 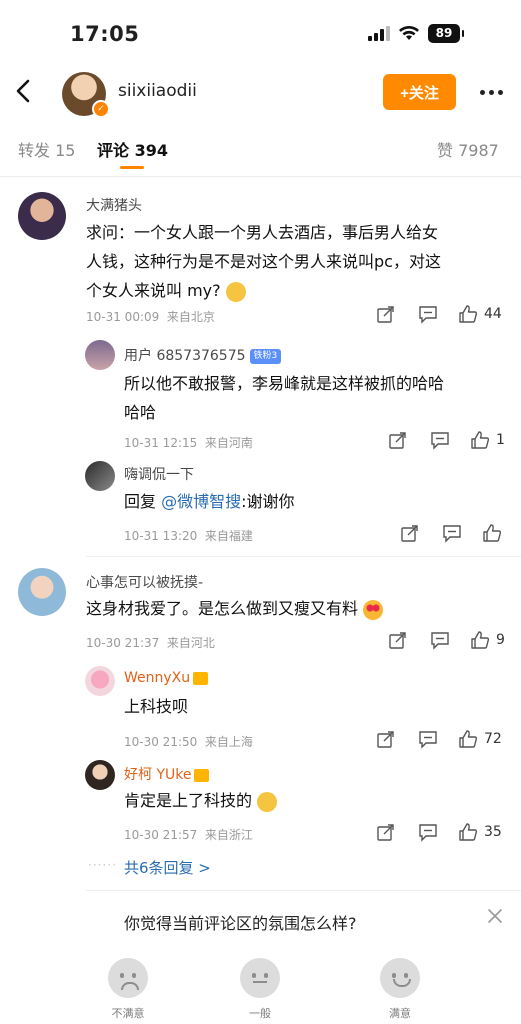 I want to click on comment-username: 大满猪头, so click(x=114, y=205).